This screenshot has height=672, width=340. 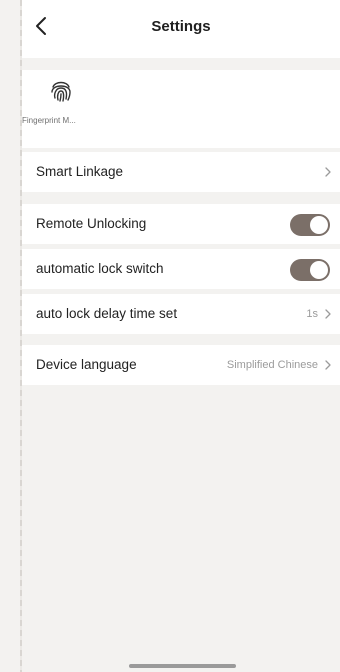 I want to click on auto-lock-delay-label: auto lock delay time set, so click(x=107, y=313).